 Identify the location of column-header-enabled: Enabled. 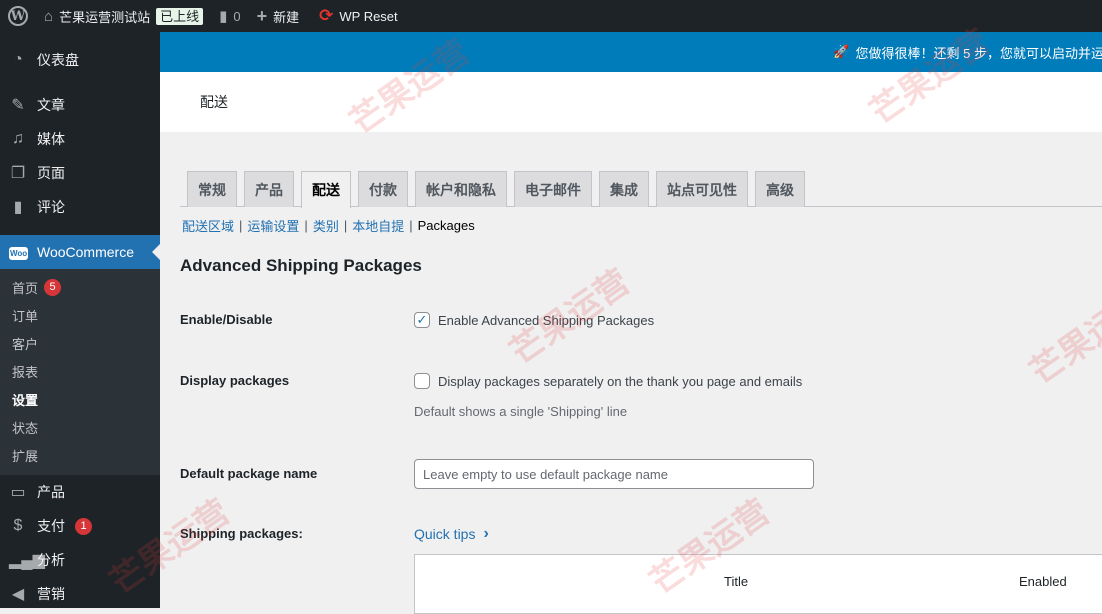
(1043, 581).